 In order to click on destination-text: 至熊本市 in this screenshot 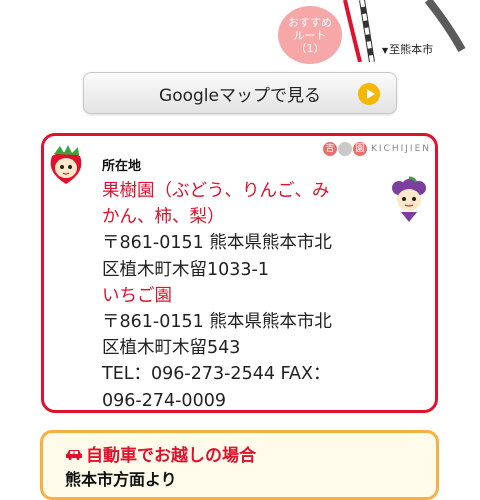, I will do `click(411, 49)`.